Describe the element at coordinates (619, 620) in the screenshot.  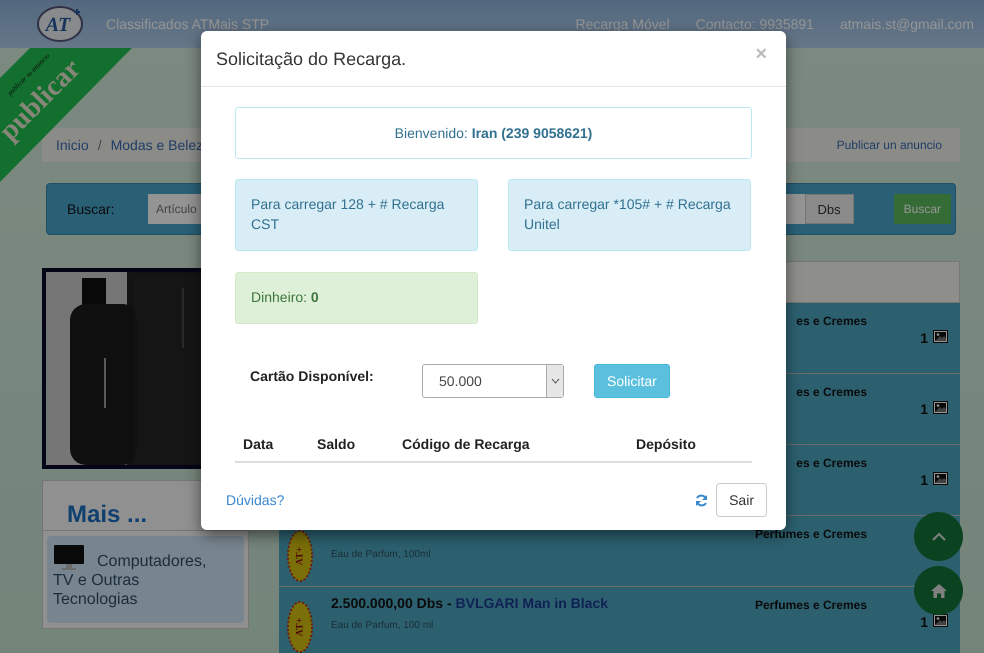
I see `listing-row: AT+ 2.500.000,00 Dbs - BVLGARI Man in Black Eau de Parfum, 100 ml Perfumes e Cremes 1` at that location.